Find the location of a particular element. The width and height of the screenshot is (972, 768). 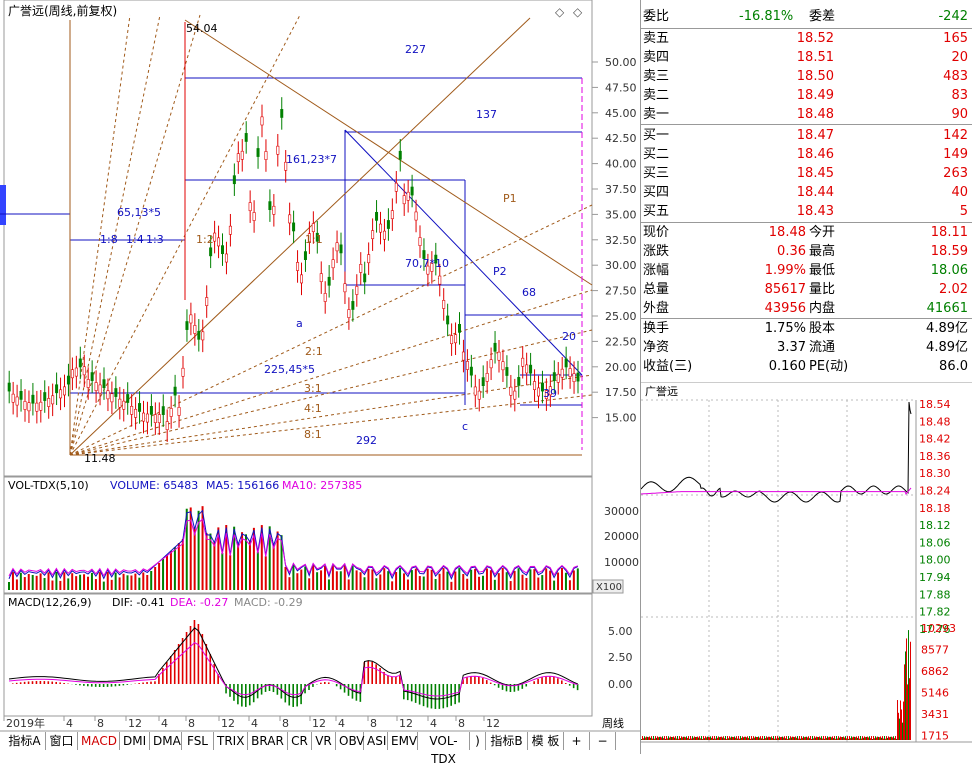

time-tick: 8 is located at coordinates (191, 723).